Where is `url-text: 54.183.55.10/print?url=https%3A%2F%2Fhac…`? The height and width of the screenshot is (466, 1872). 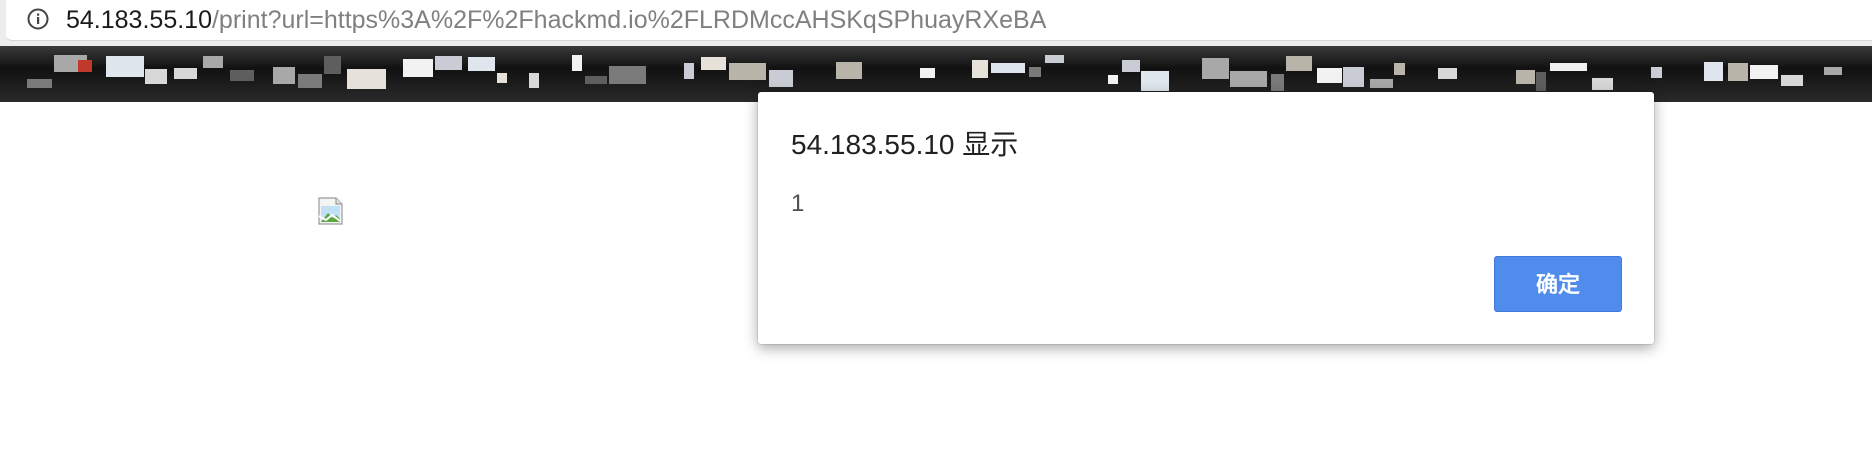 url-text: 54.183.55.10/print?url=https%3A%2F%2Fhac… is located at coordinates (556, 20).